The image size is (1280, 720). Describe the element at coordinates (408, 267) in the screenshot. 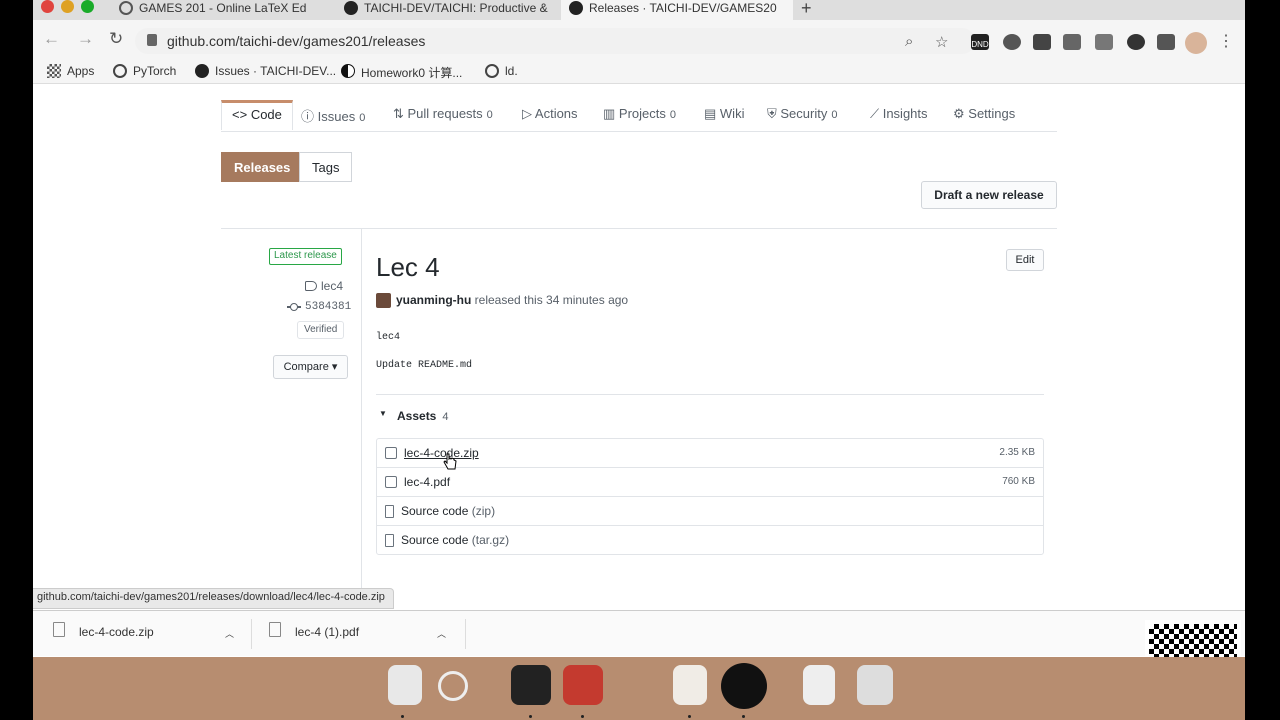

I see `release-title: Lec 4` at that location.